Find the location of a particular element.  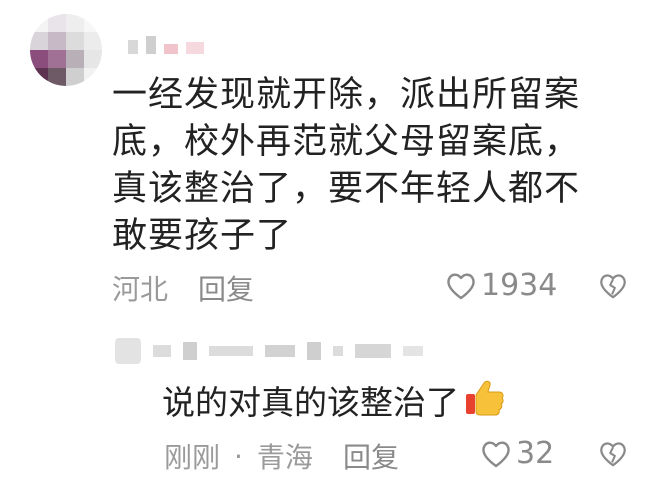

comment-meta: 河北 回复 is located at coordinates (183, 288).